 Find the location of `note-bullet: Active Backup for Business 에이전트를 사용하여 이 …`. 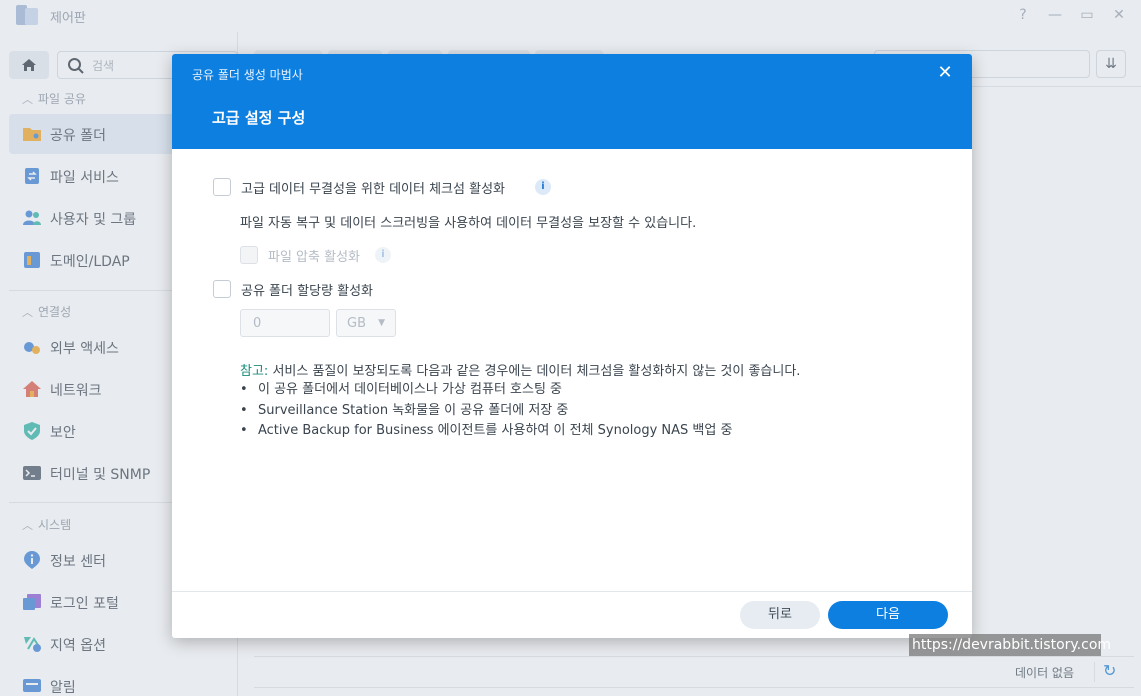

note-bullet: Active Backup for Business 에이전트를 사용하여 이 … is located at coordinates (486, 431).